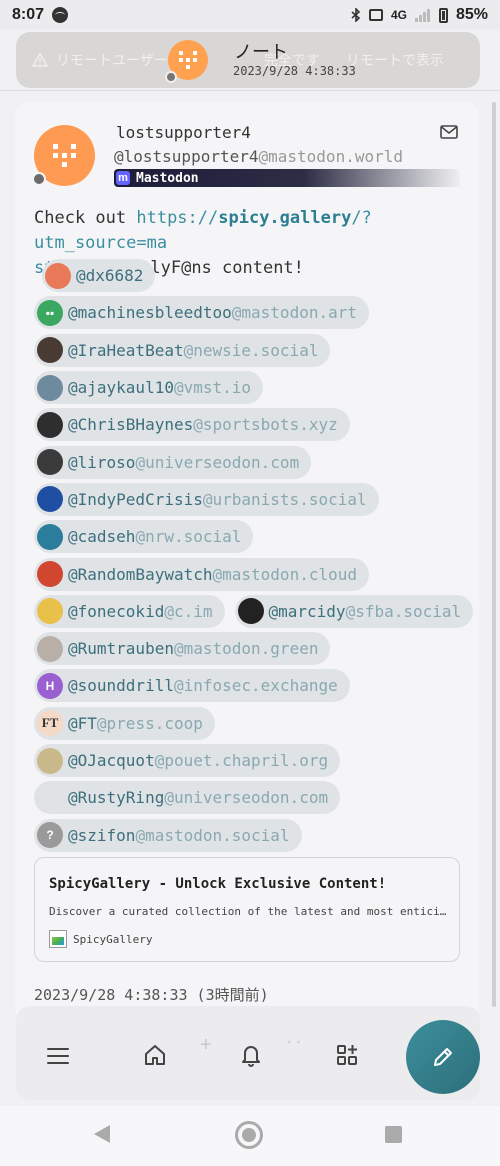 This screenshot has height=1166, width=500. What do you see at coordinates (121, 686) in the screenshot?
I see `mention-user: @sounddrill` at bounding box center [121, 686].